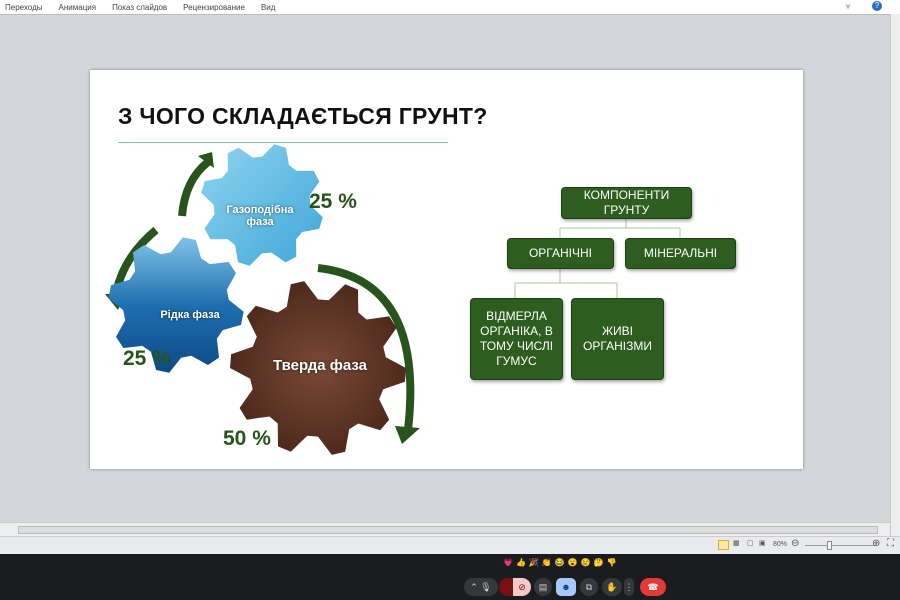 The image size is (900, 600). I want to click on reading-view-button: ▢, so click(750, 543).